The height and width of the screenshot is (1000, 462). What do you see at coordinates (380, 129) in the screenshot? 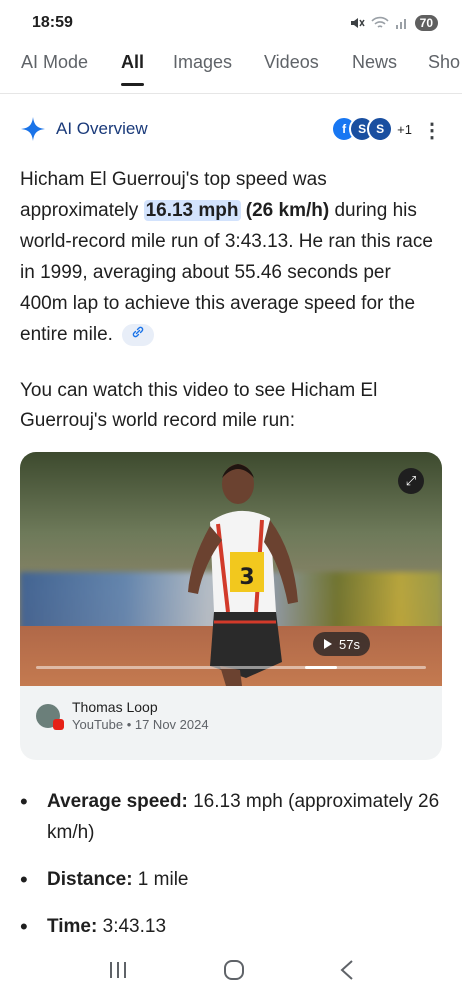
I see `source-logo-icon: S` at bounding box center [380, 129].